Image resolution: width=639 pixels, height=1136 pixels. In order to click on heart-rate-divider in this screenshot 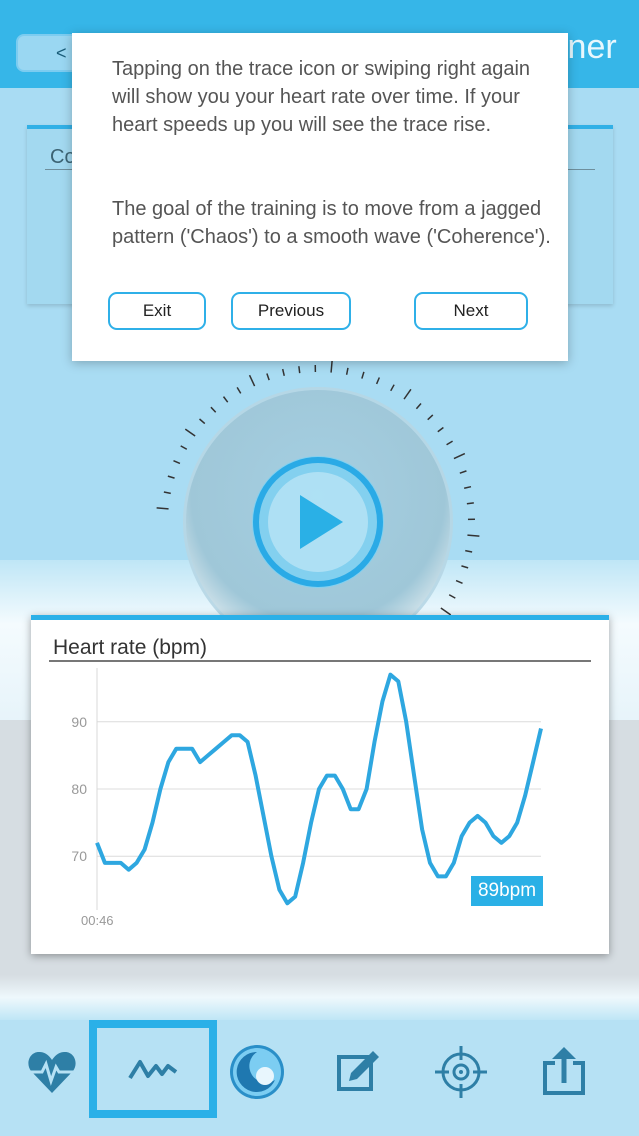, I will do `click(320, 661)`.